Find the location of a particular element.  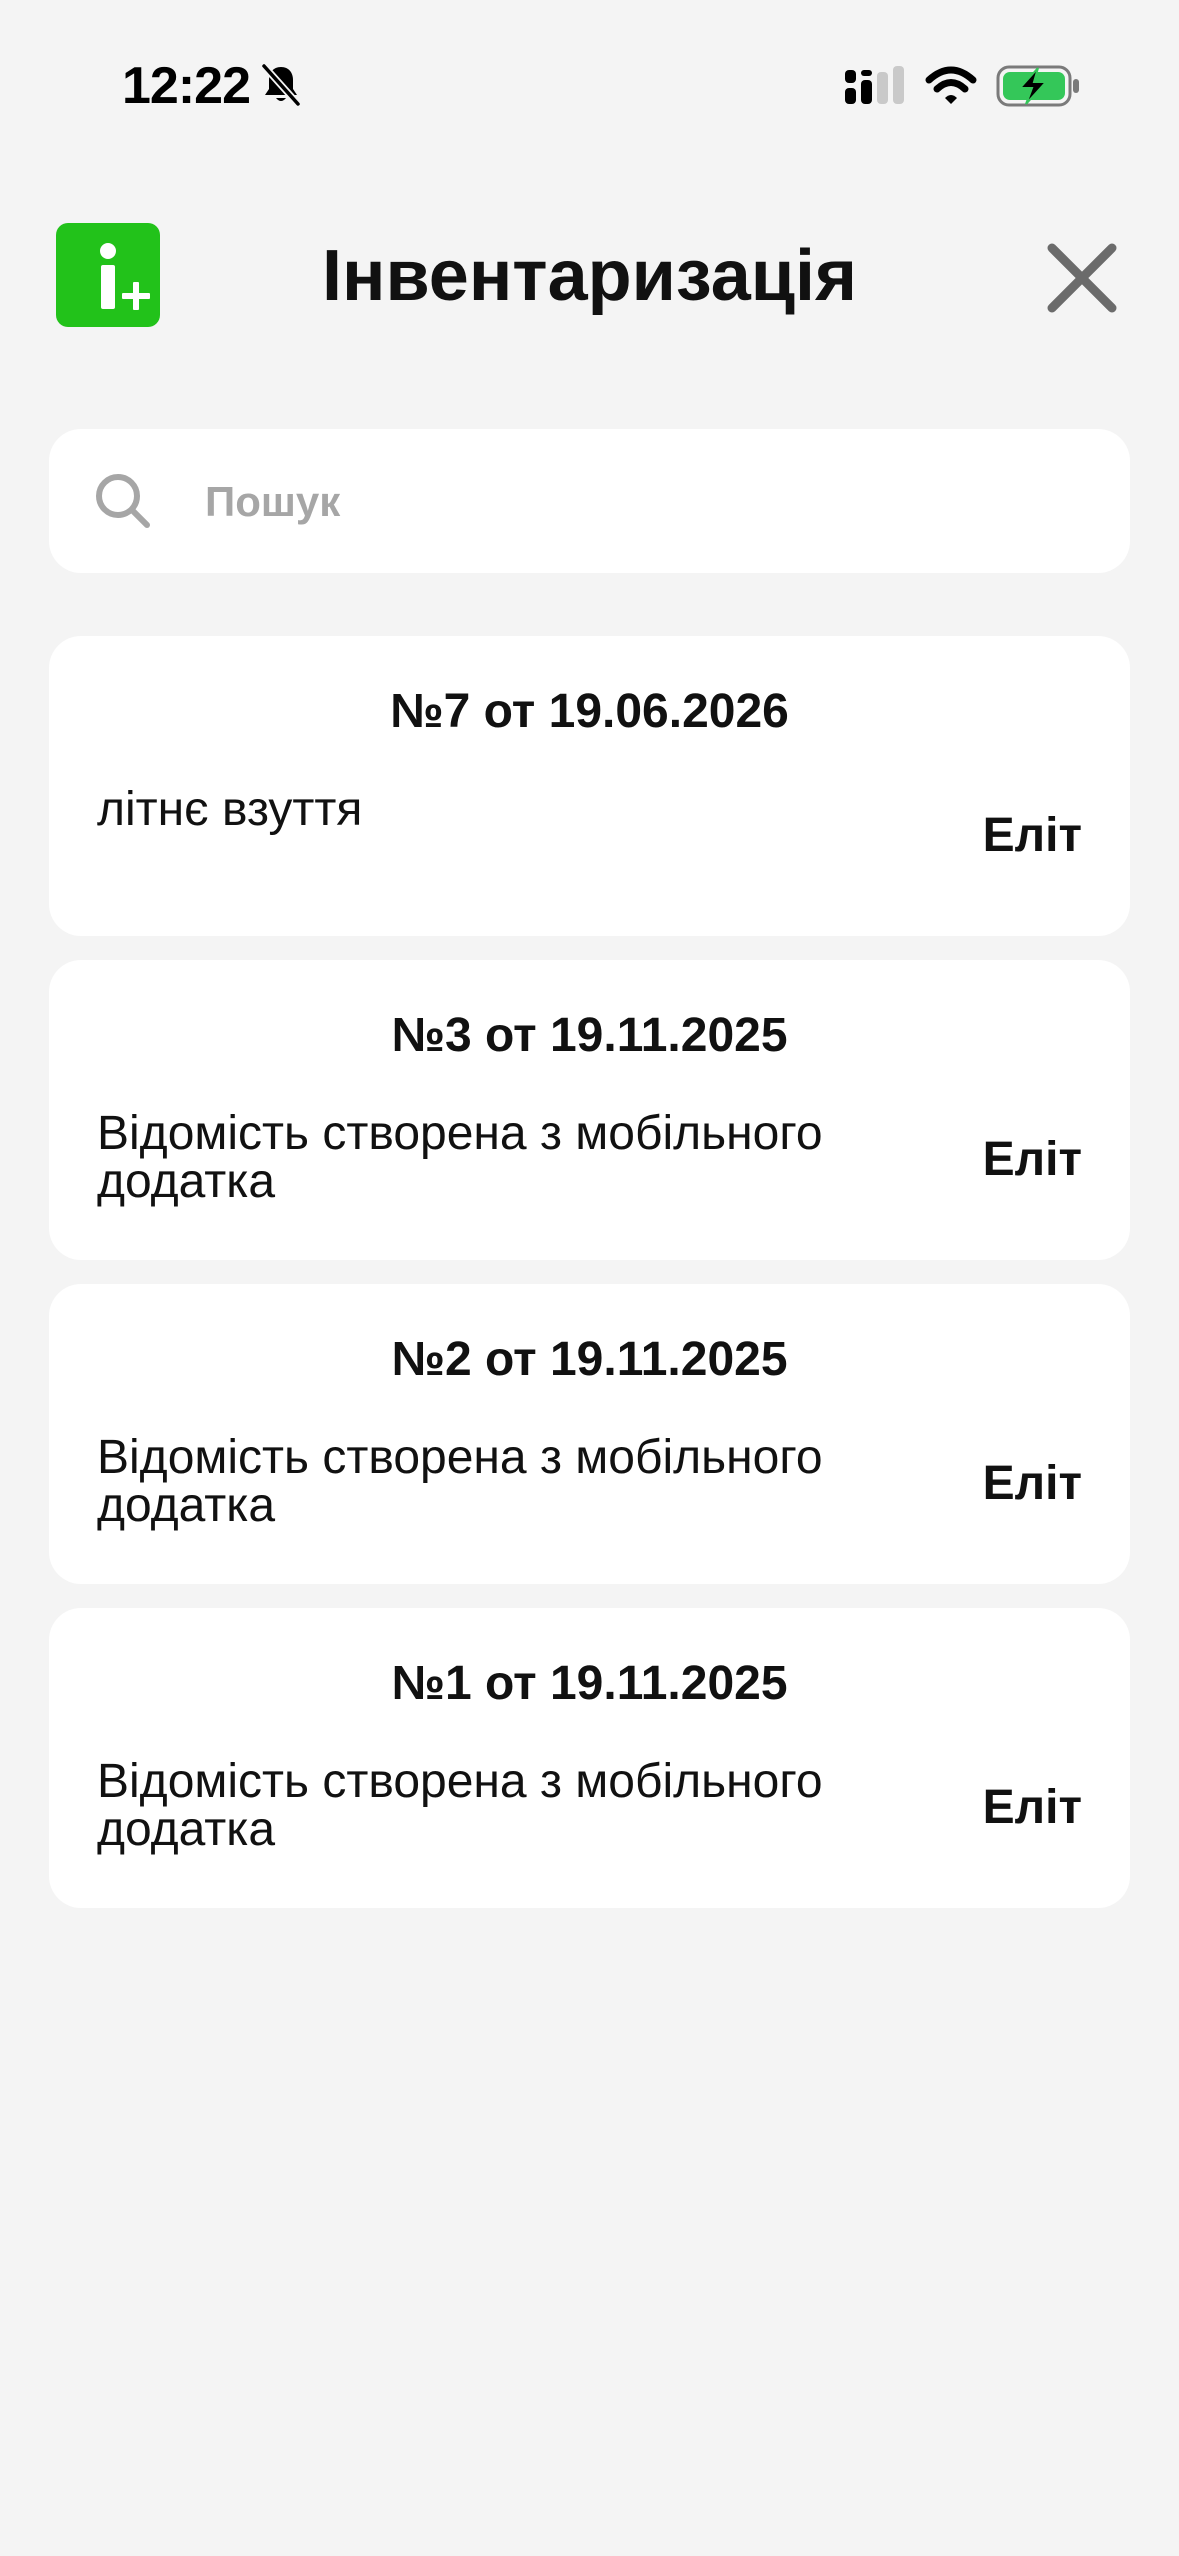

doc-title: №2 от 19.11.2025 is located at coordinates (589, 1359).